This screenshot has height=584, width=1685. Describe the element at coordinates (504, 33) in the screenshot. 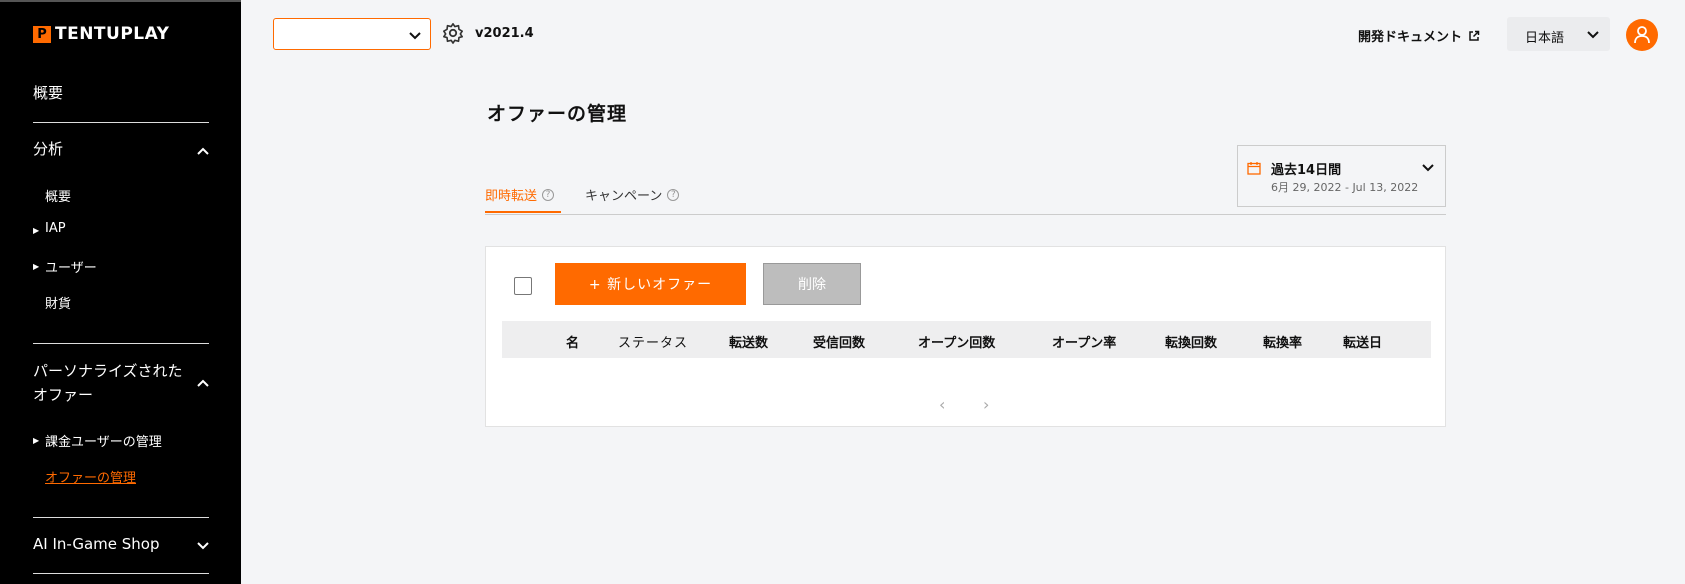

I see `version-label: v2021.4` at that location.